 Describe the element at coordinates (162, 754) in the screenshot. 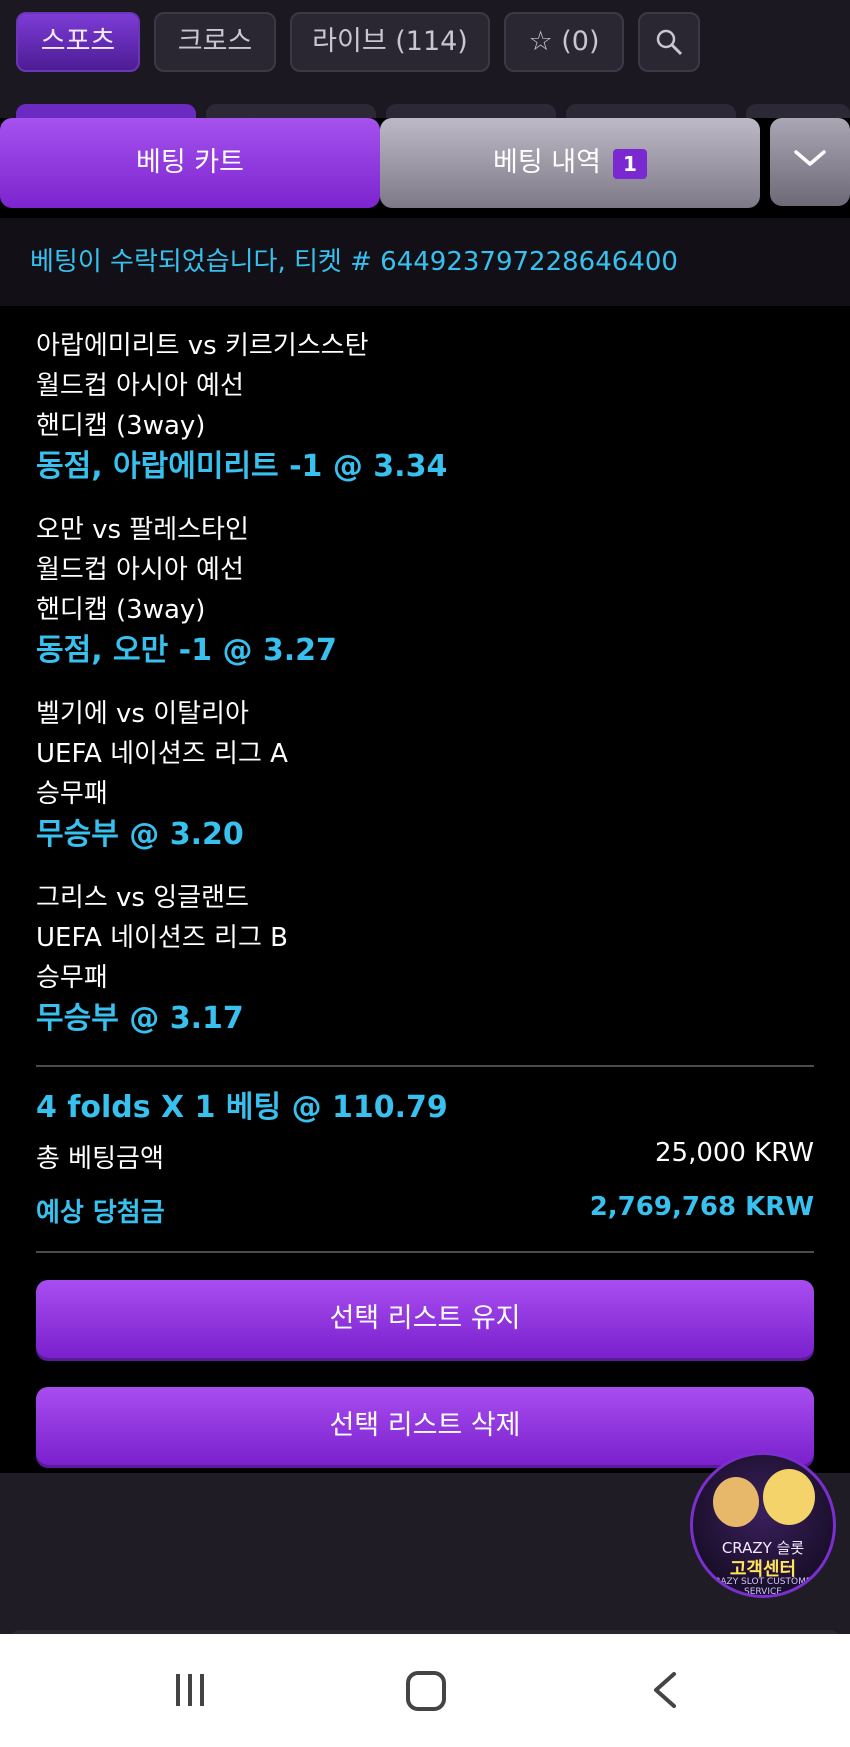

I see `selection-league: UEFA 네이션즈 리그 A` at that location.